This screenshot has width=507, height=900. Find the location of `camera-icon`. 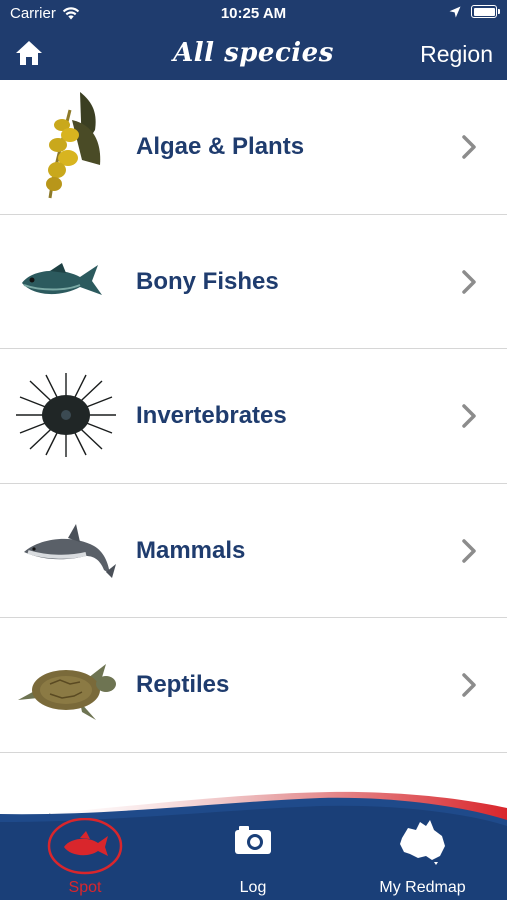

camera-icon is located at coordinates (253, 840).